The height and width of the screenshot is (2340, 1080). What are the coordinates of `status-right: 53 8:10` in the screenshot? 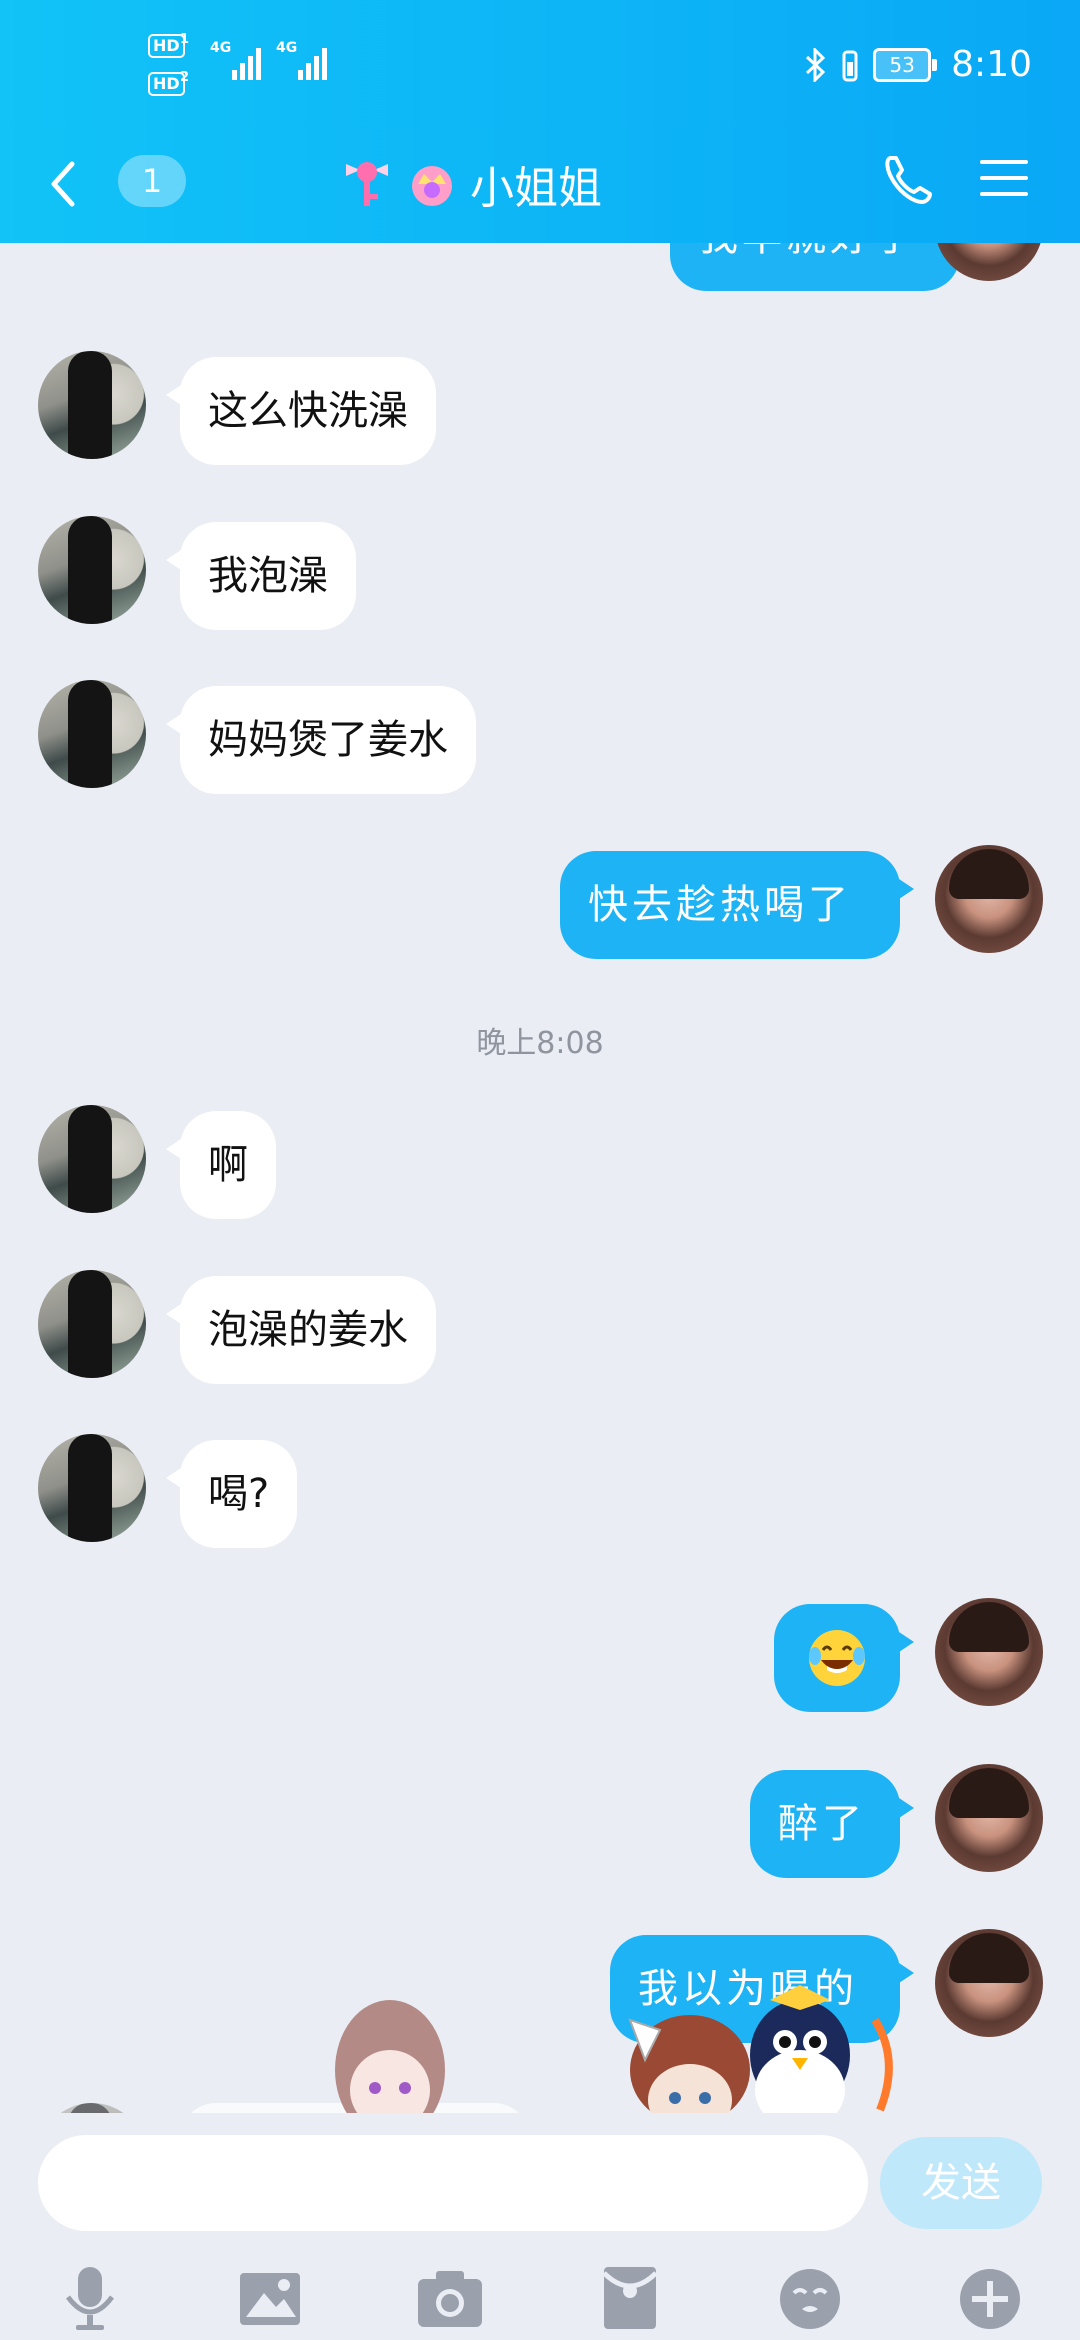 It's located at (918, 64).